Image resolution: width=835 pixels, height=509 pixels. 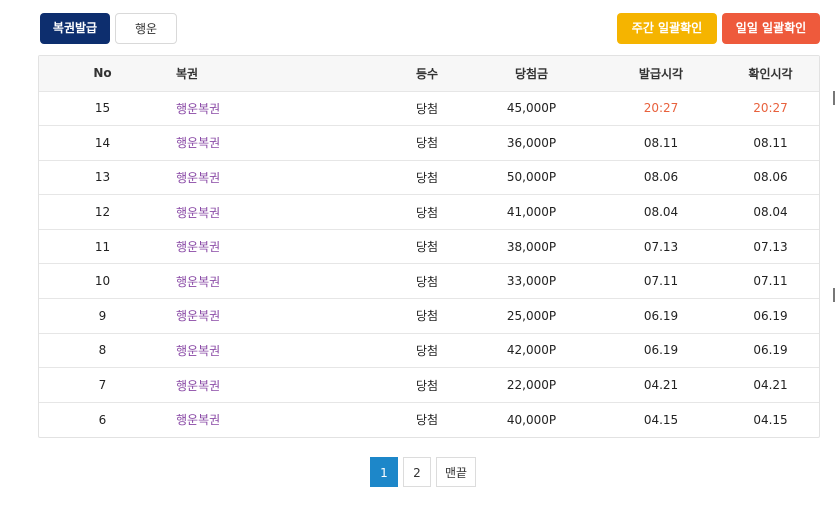 I want to click on row-prize: 22,000P, so click(x=531, y=385).